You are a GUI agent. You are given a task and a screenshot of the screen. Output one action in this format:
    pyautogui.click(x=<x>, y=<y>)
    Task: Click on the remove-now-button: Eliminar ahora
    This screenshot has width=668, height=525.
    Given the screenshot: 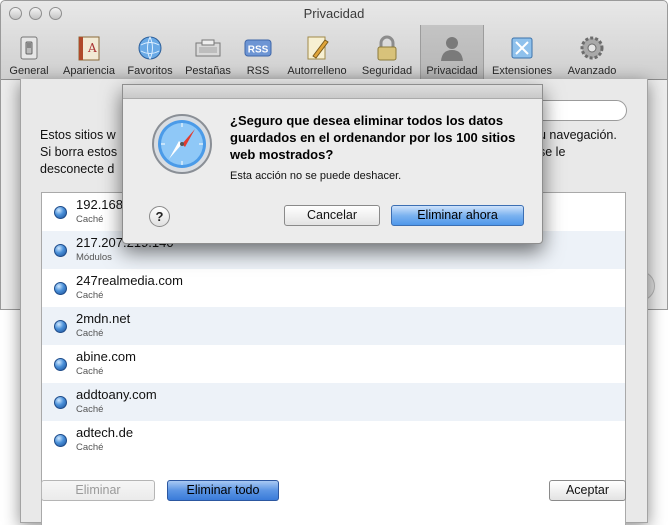 What is the action you would take?
    pyautogui.click(x=457, y=215)
    